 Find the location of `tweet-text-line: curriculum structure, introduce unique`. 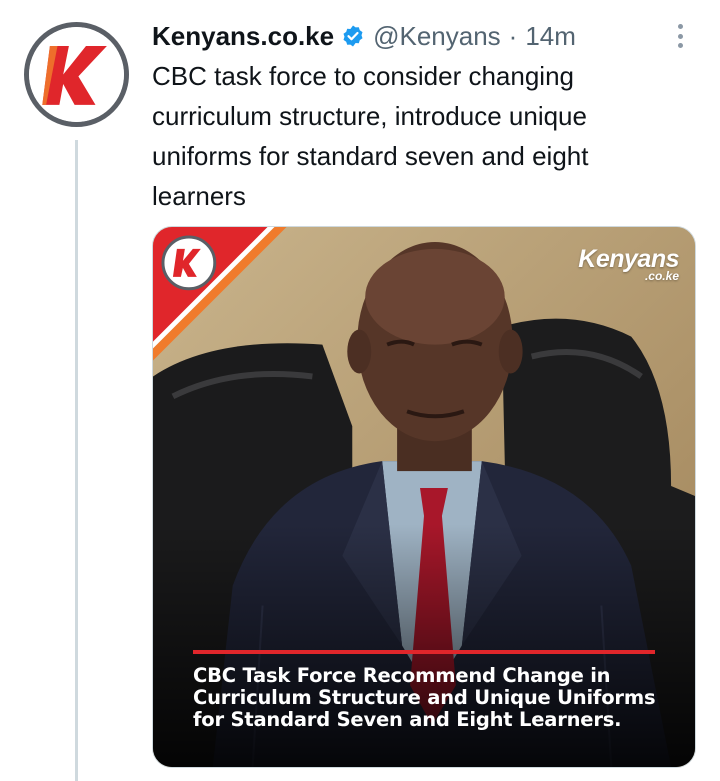

tweet-text-line: curriculum structure, introduce unique is located at coordinates (369, 116).